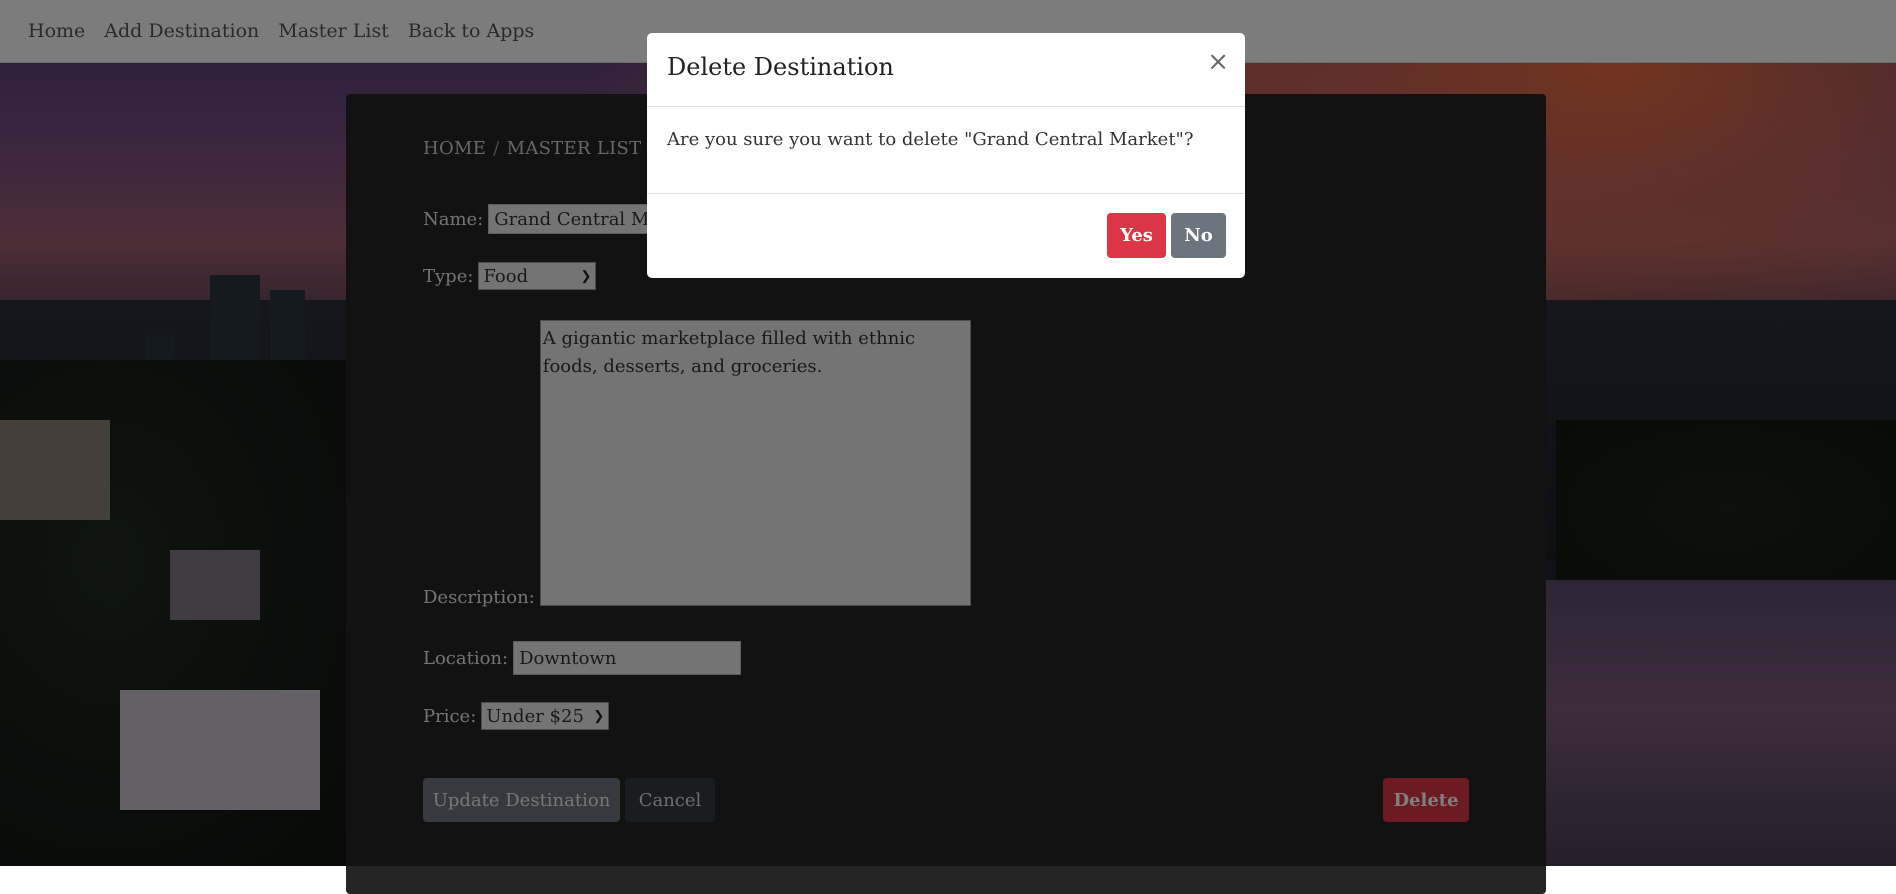  Describe the element at coordinates (946, 235) in the screenshot. I see `modal-footer: Yes No` at that location.